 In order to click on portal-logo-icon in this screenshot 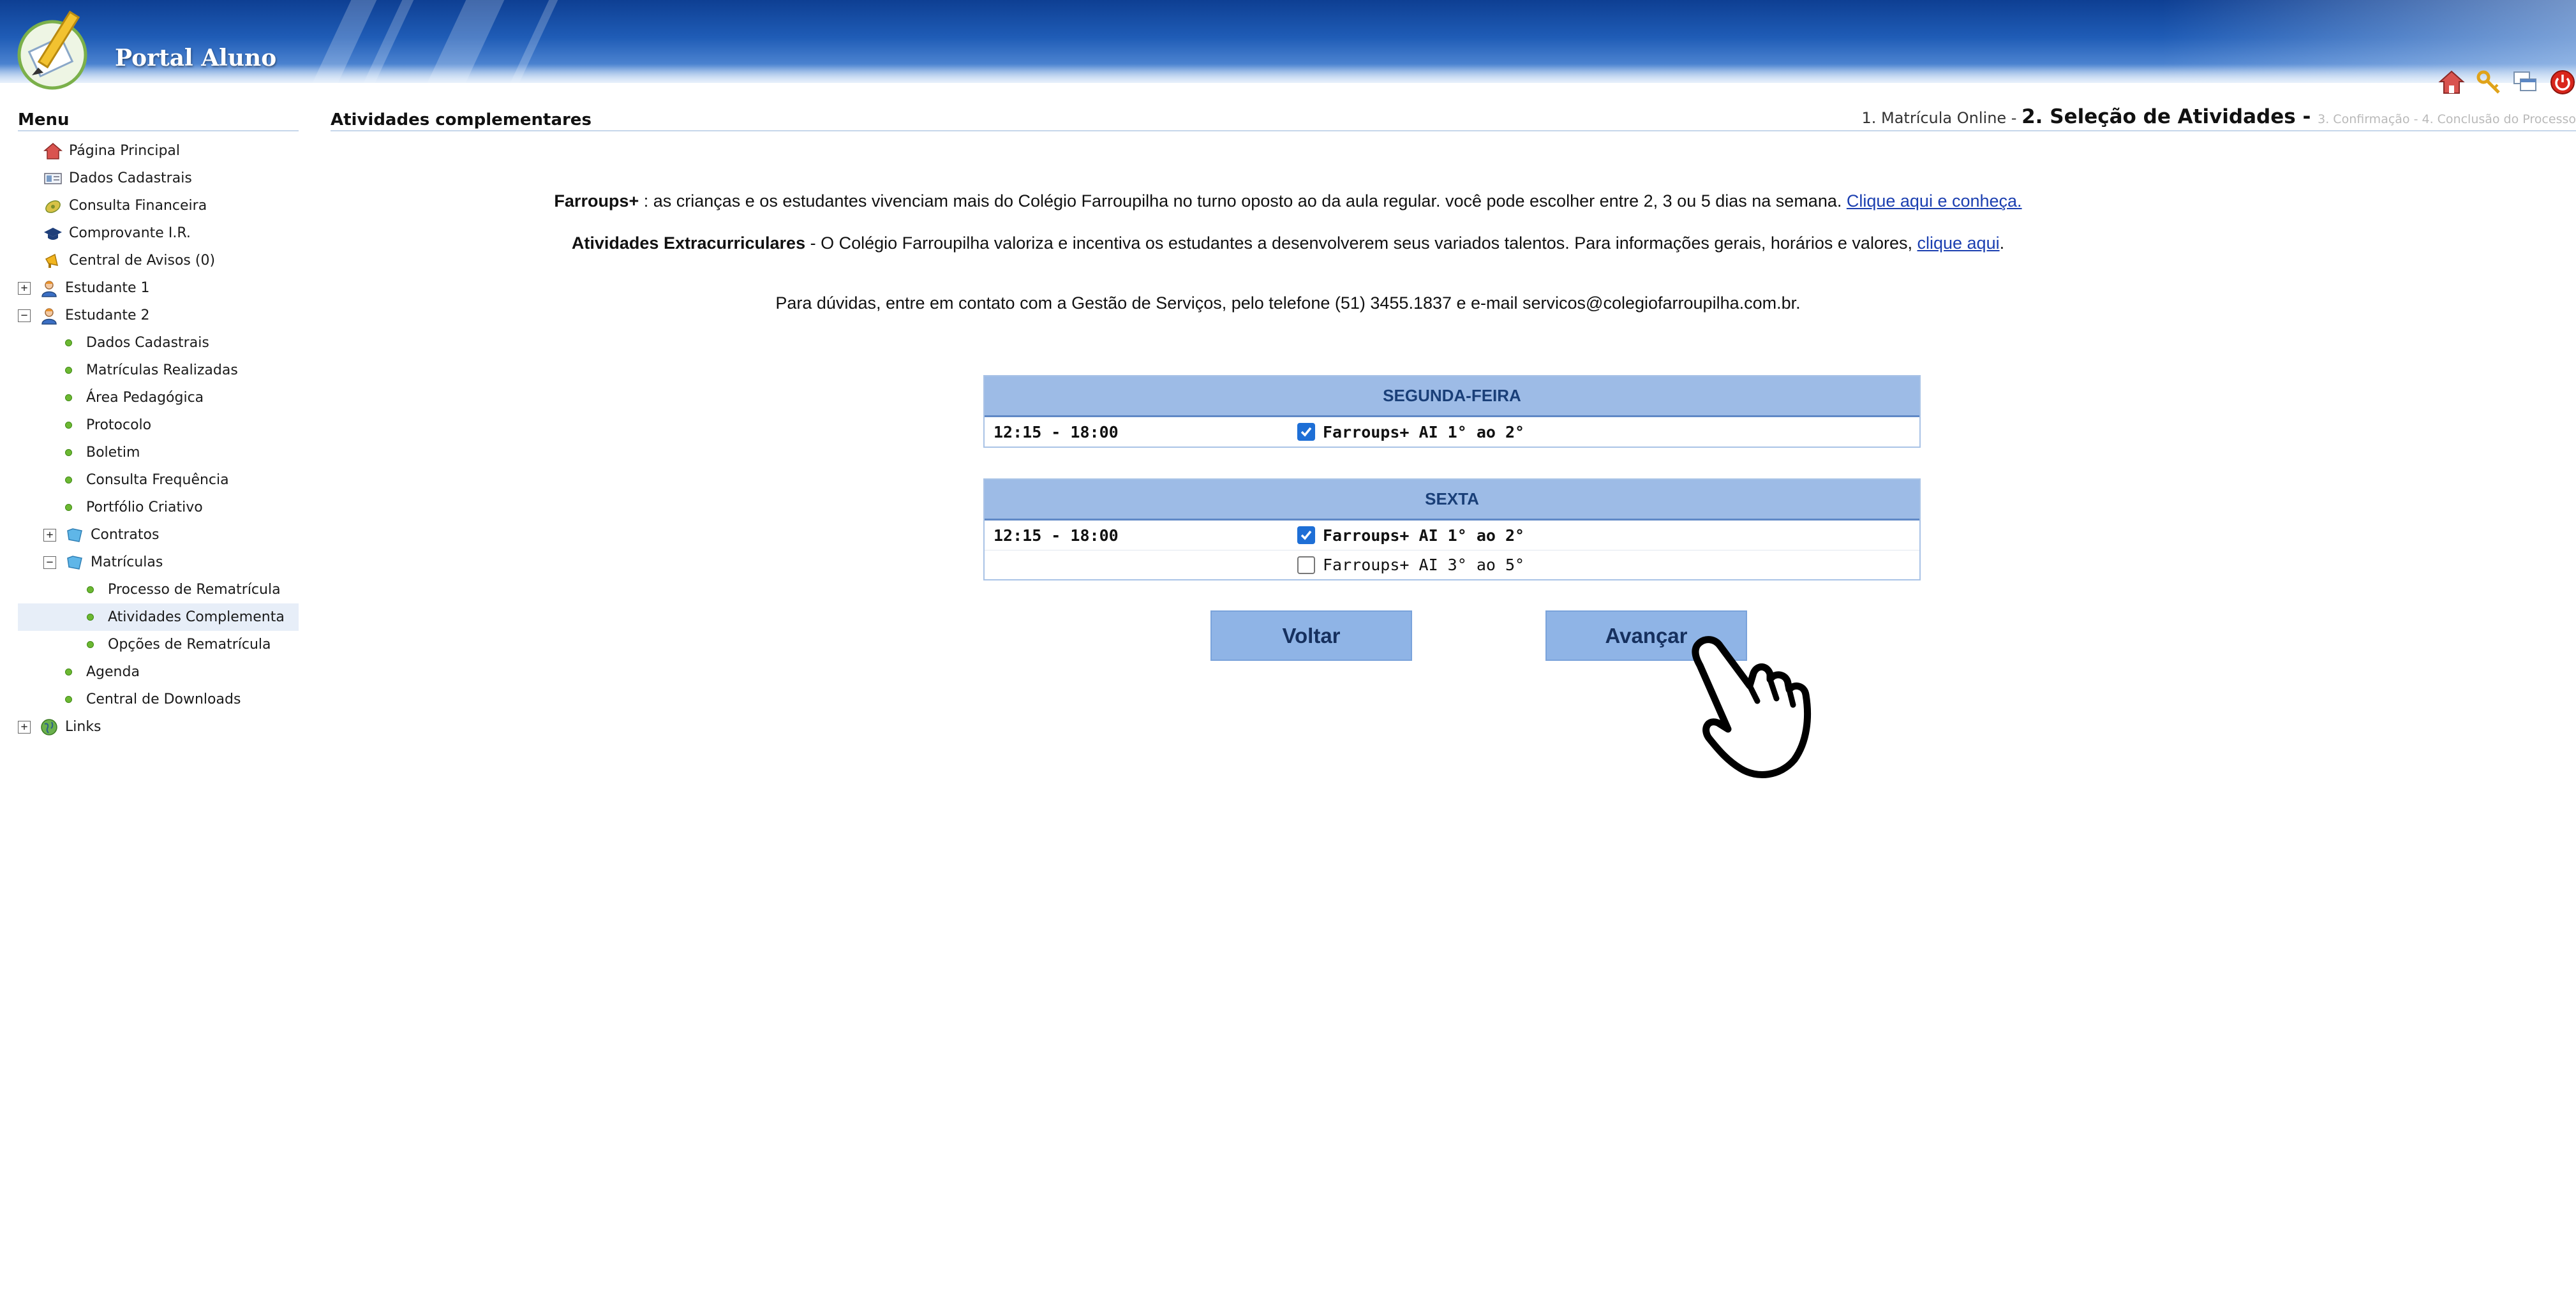, I will do `click(52, 50)`.